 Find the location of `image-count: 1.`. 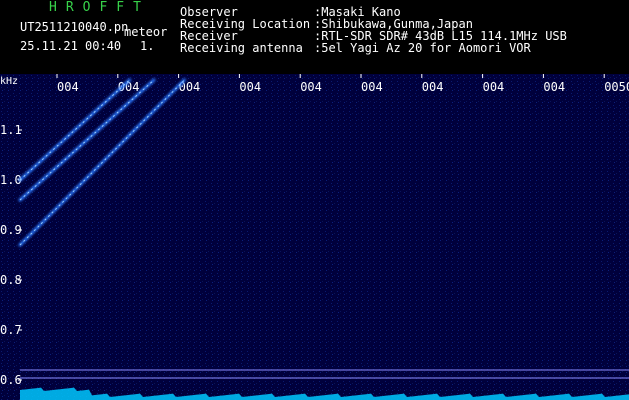

image-count: 1. is located at coordinates (147, 46).